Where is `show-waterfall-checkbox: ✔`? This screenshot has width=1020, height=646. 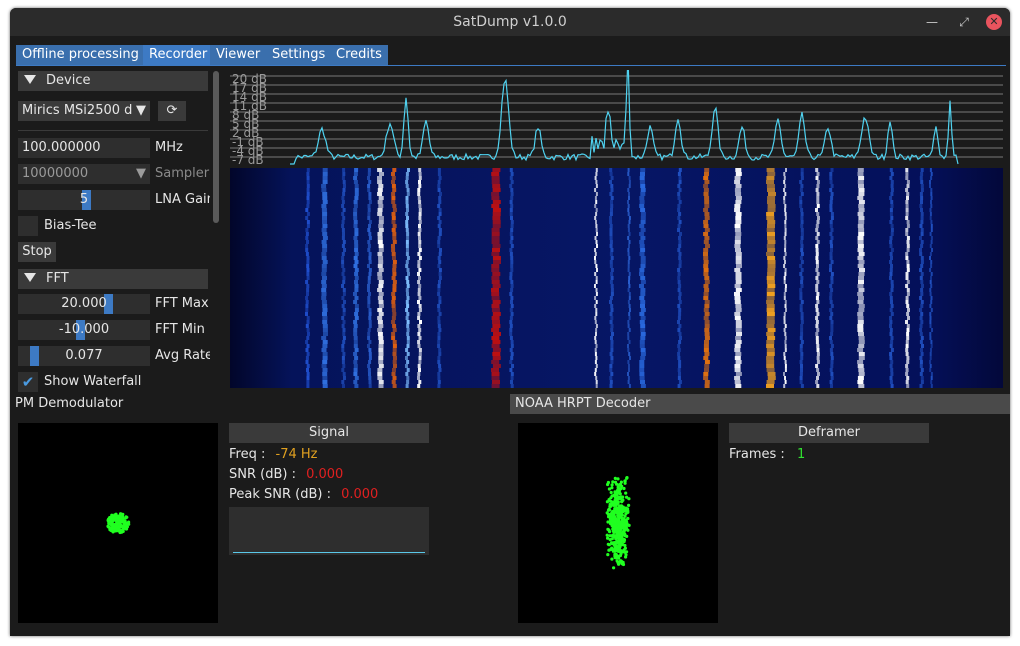 show-waterfall-checkbox: ✔ is located at coordinates (28, 382).